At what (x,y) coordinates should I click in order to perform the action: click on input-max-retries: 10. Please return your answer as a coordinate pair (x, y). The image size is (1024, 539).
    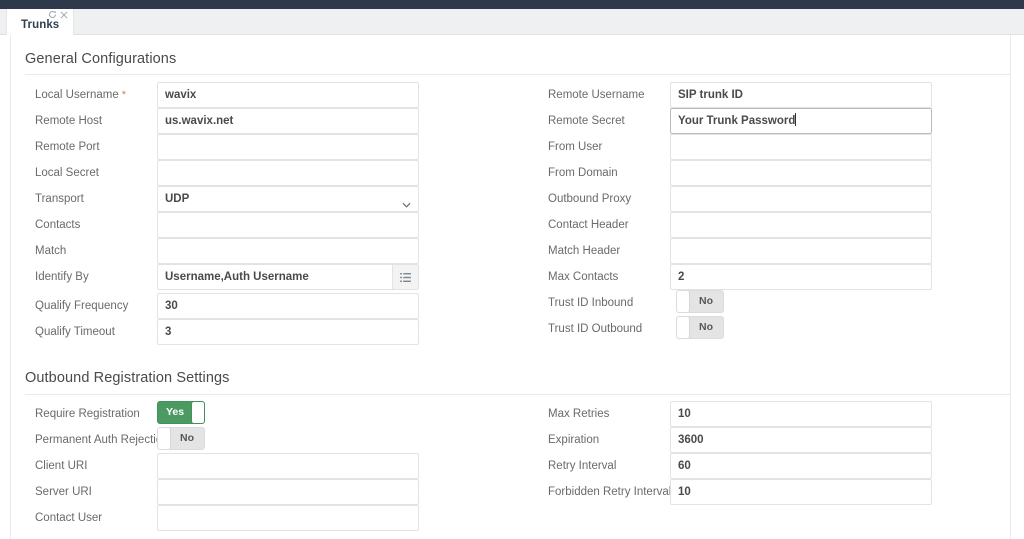
    Looking at the image, I should click on (801, 414).